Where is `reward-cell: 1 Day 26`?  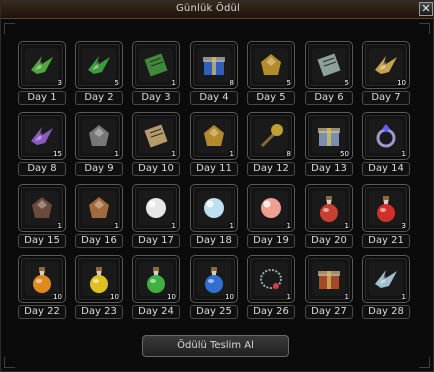
reward-cell: 1 Day 26 is located at coordinates (271, 290).